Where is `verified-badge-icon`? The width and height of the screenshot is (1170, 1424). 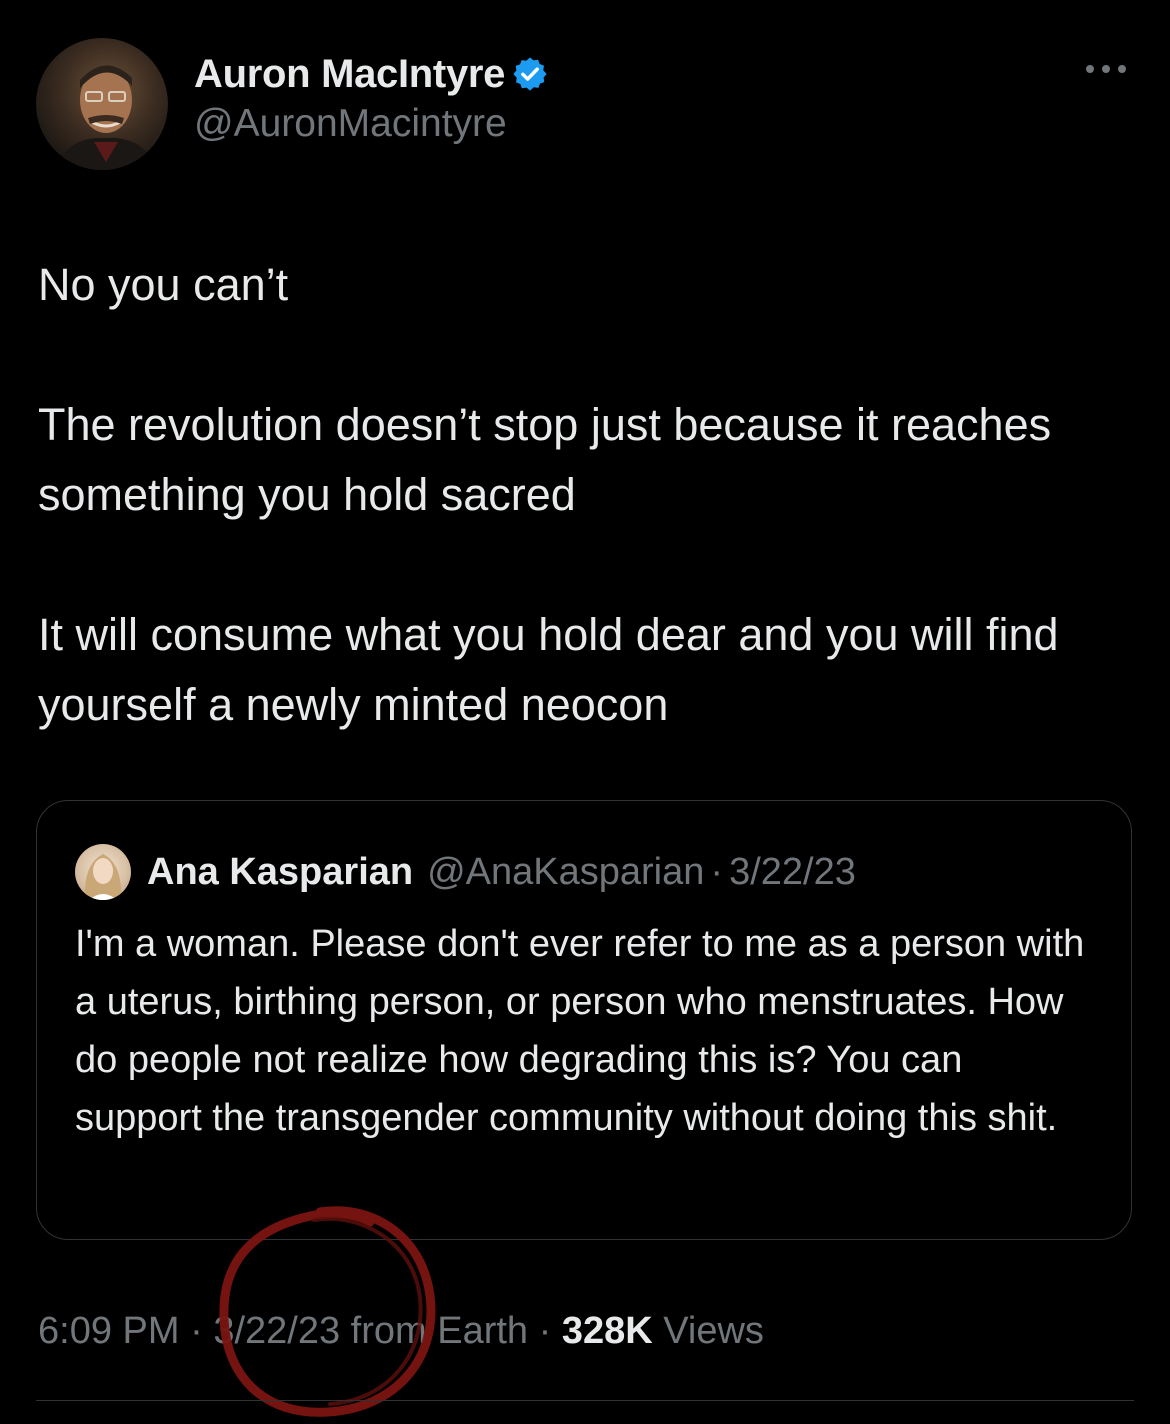
verified-badge-icon is located at coordinates (530, 76).